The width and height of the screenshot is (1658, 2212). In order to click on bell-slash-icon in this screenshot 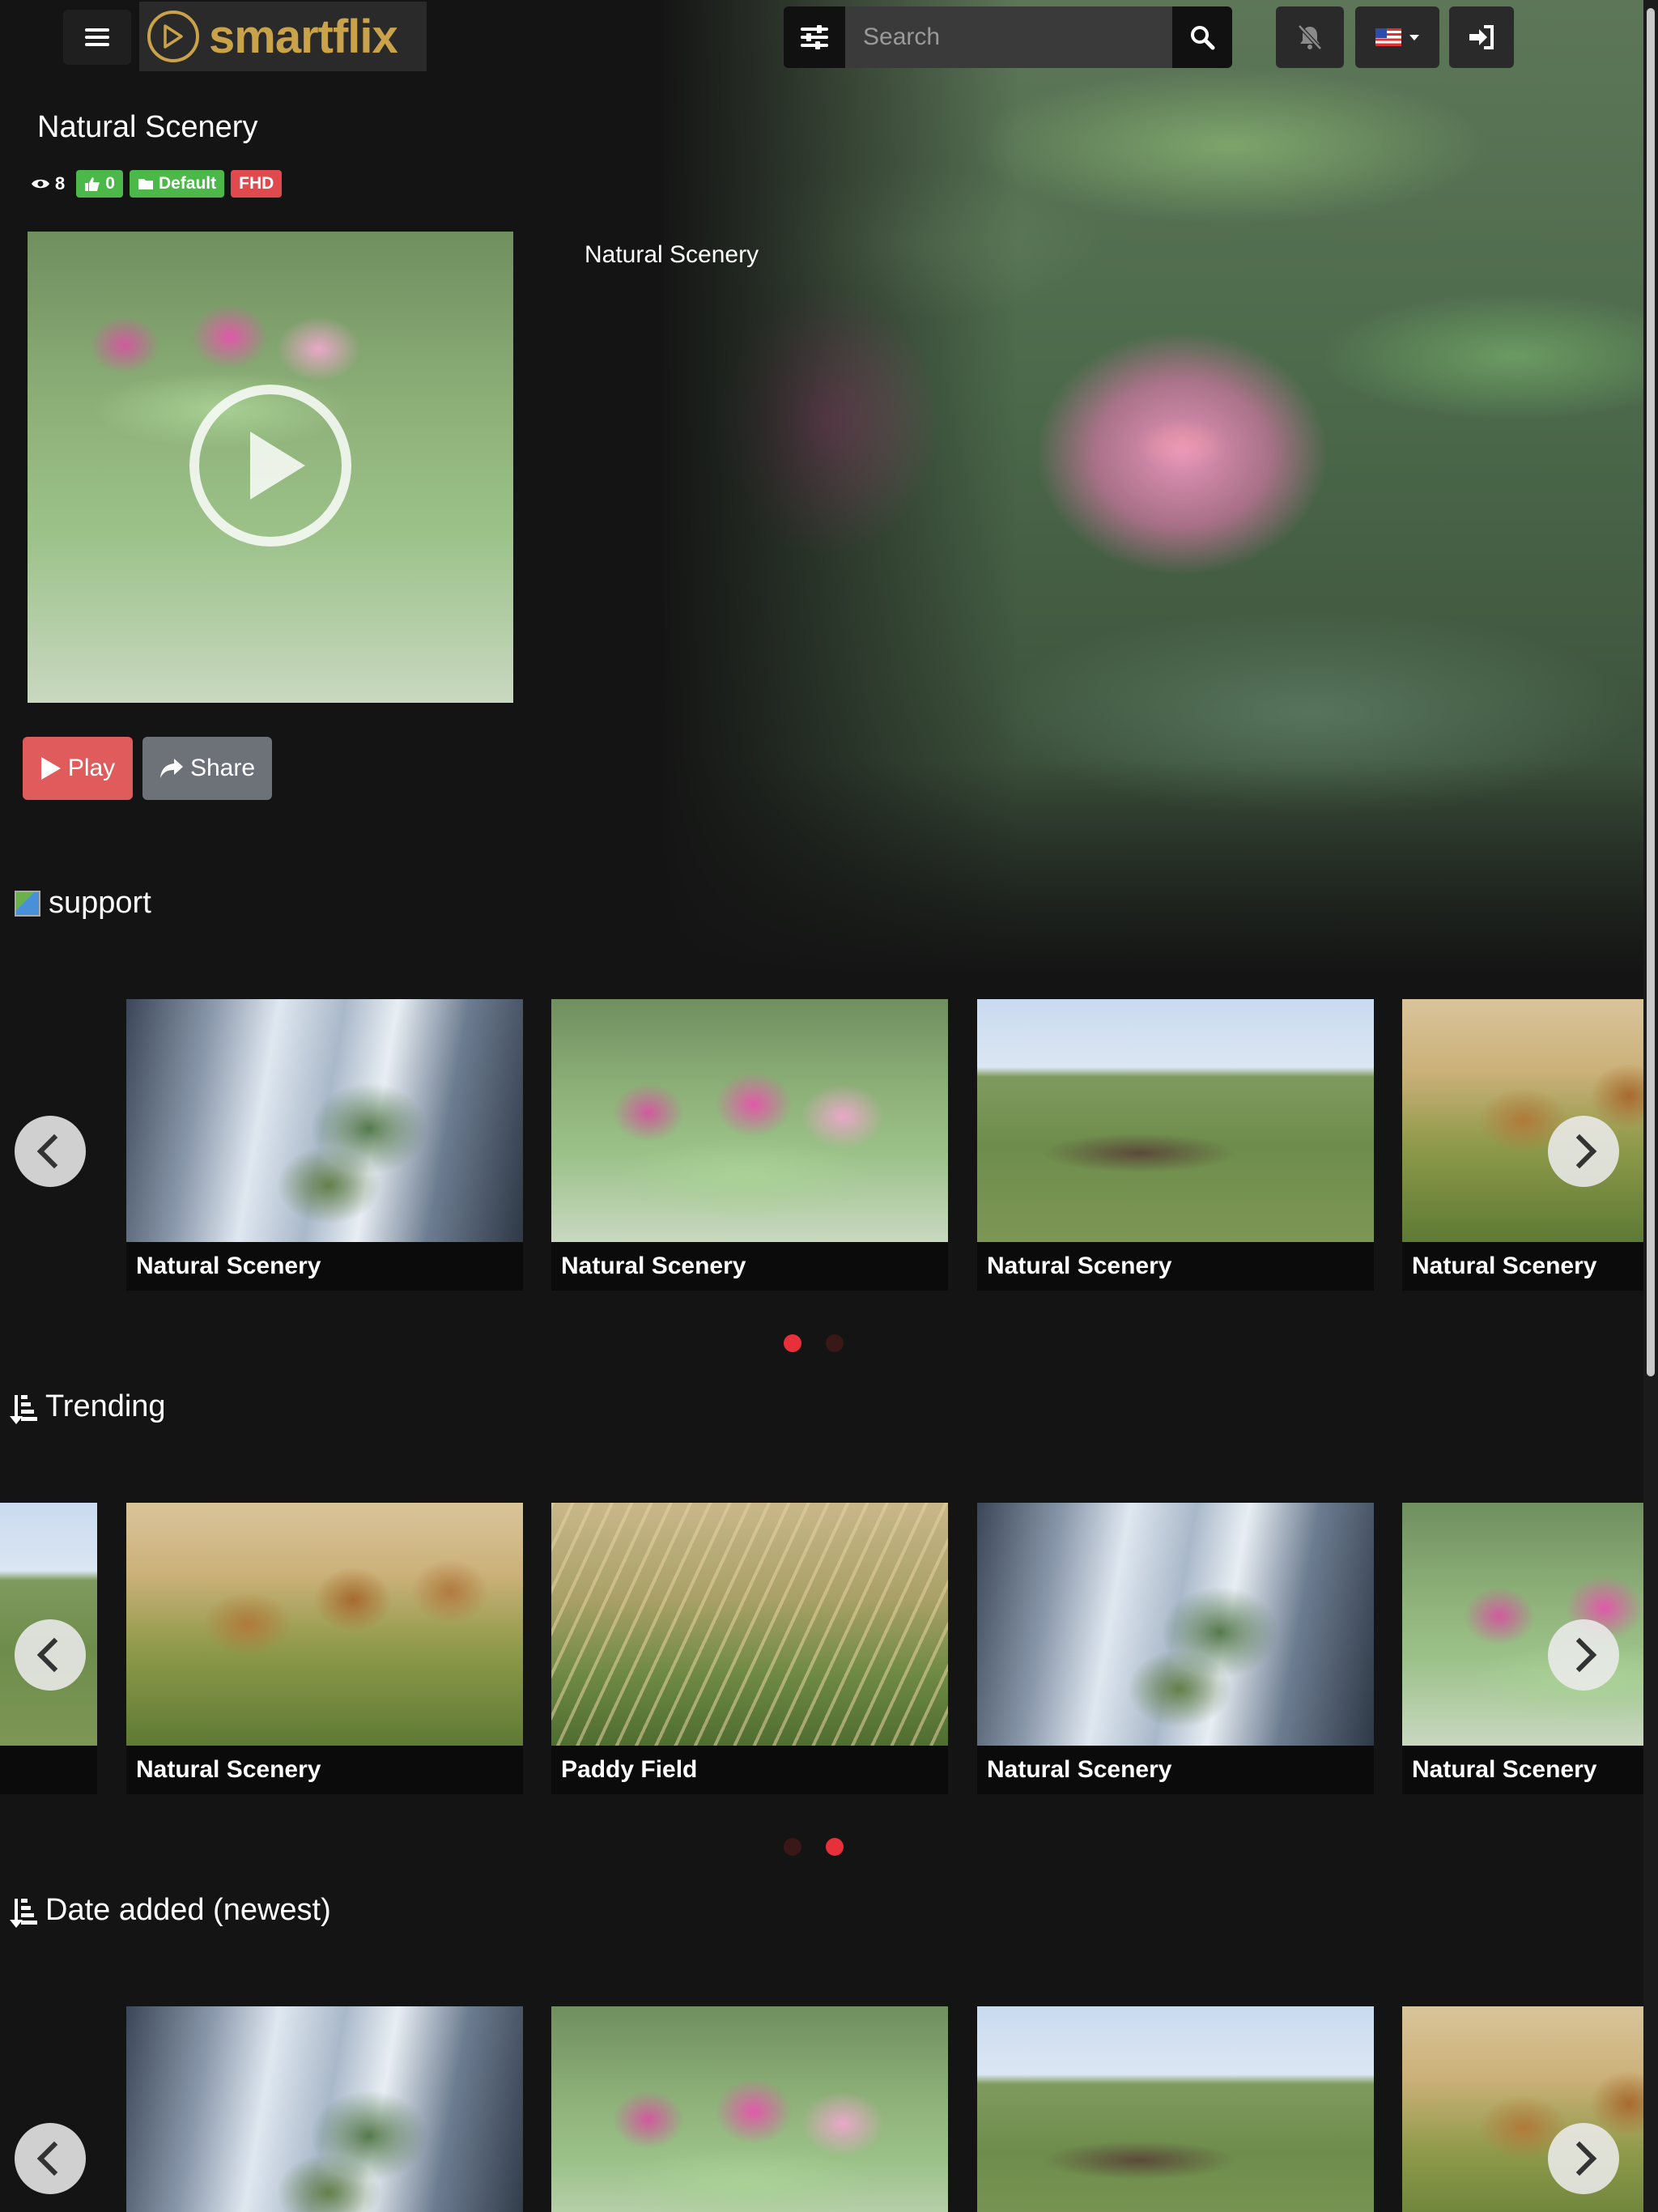, I will do `click(1310, 37)`.